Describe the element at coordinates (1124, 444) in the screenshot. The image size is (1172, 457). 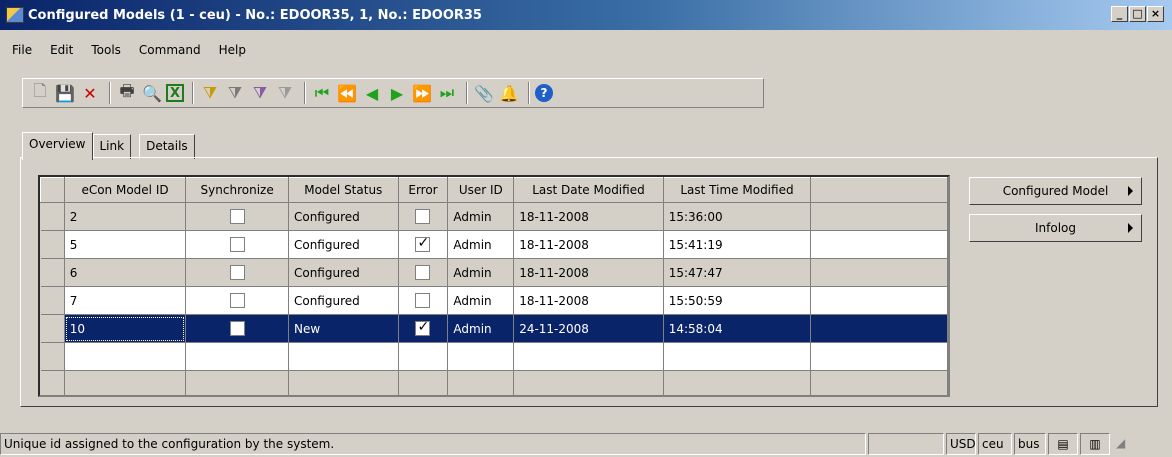
I see `resize-grip-icon: ◢` at that location.